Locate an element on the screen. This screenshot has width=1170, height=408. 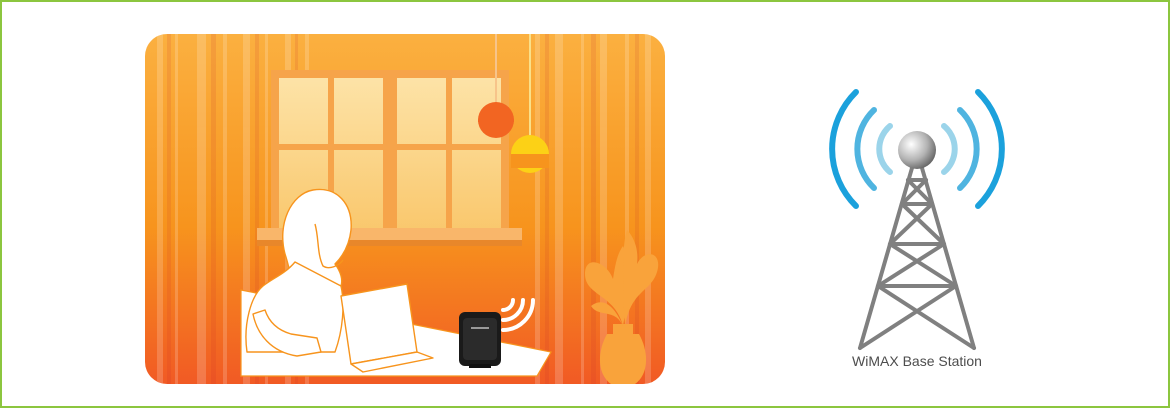
wimax-base-station-tower is located at coordinates (917, 216).